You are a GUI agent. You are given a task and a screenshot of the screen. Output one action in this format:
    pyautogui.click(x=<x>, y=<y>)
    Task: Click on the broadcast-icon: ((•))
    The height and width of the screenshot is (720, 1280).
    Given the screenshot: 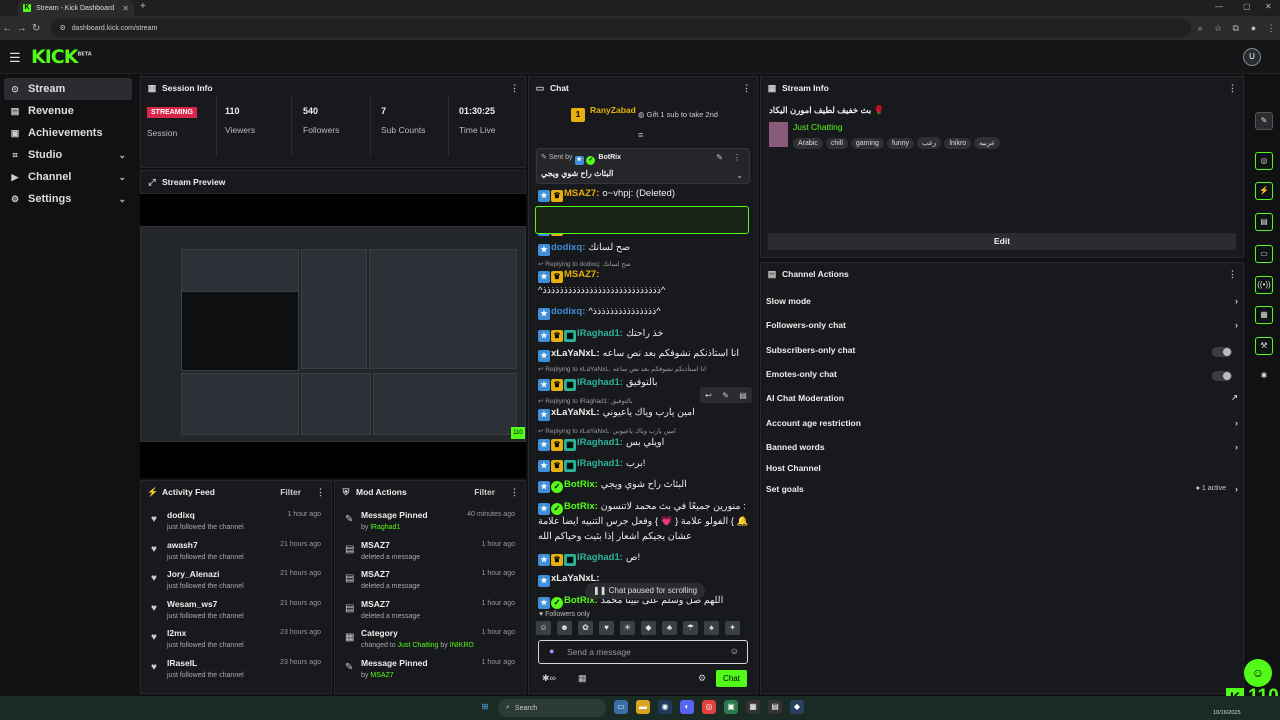 What is the action you would take?
    pyautogui.click(x=1264, y=285)
    